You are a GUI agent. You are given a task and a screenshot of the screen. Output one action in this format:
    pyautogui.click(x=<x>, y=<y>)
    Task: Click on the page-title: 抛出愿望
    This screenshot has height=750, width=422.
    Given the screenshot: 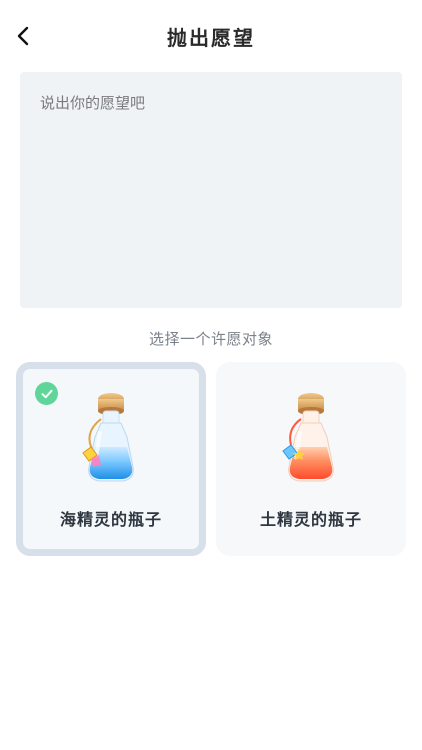 What is the action you would take?
    pyautogui.click(x=211, y=38)
    